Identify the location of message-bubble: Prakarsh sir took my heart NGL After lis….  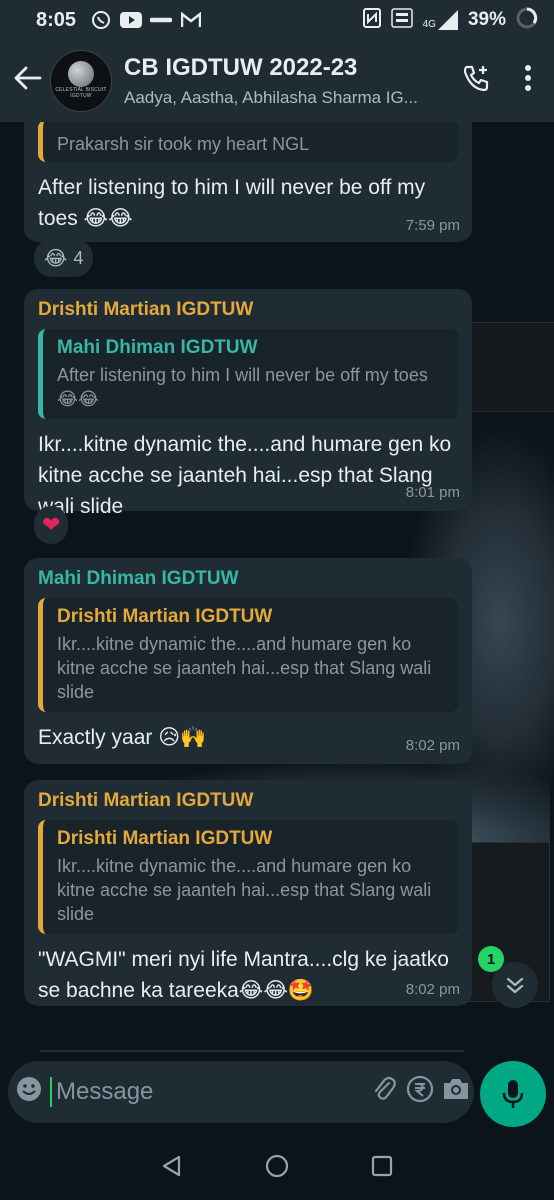
(248, 182).